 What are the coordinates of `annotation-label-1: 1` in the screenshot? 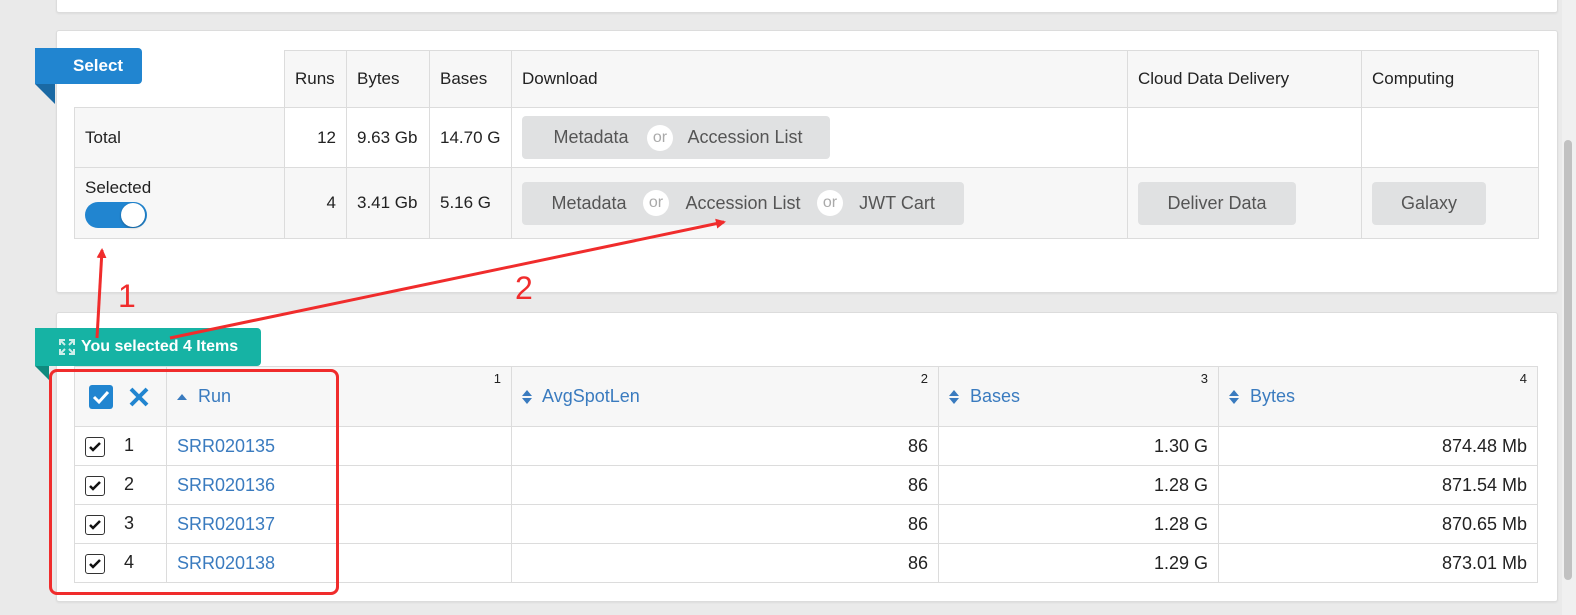 It's located at (127, 296).